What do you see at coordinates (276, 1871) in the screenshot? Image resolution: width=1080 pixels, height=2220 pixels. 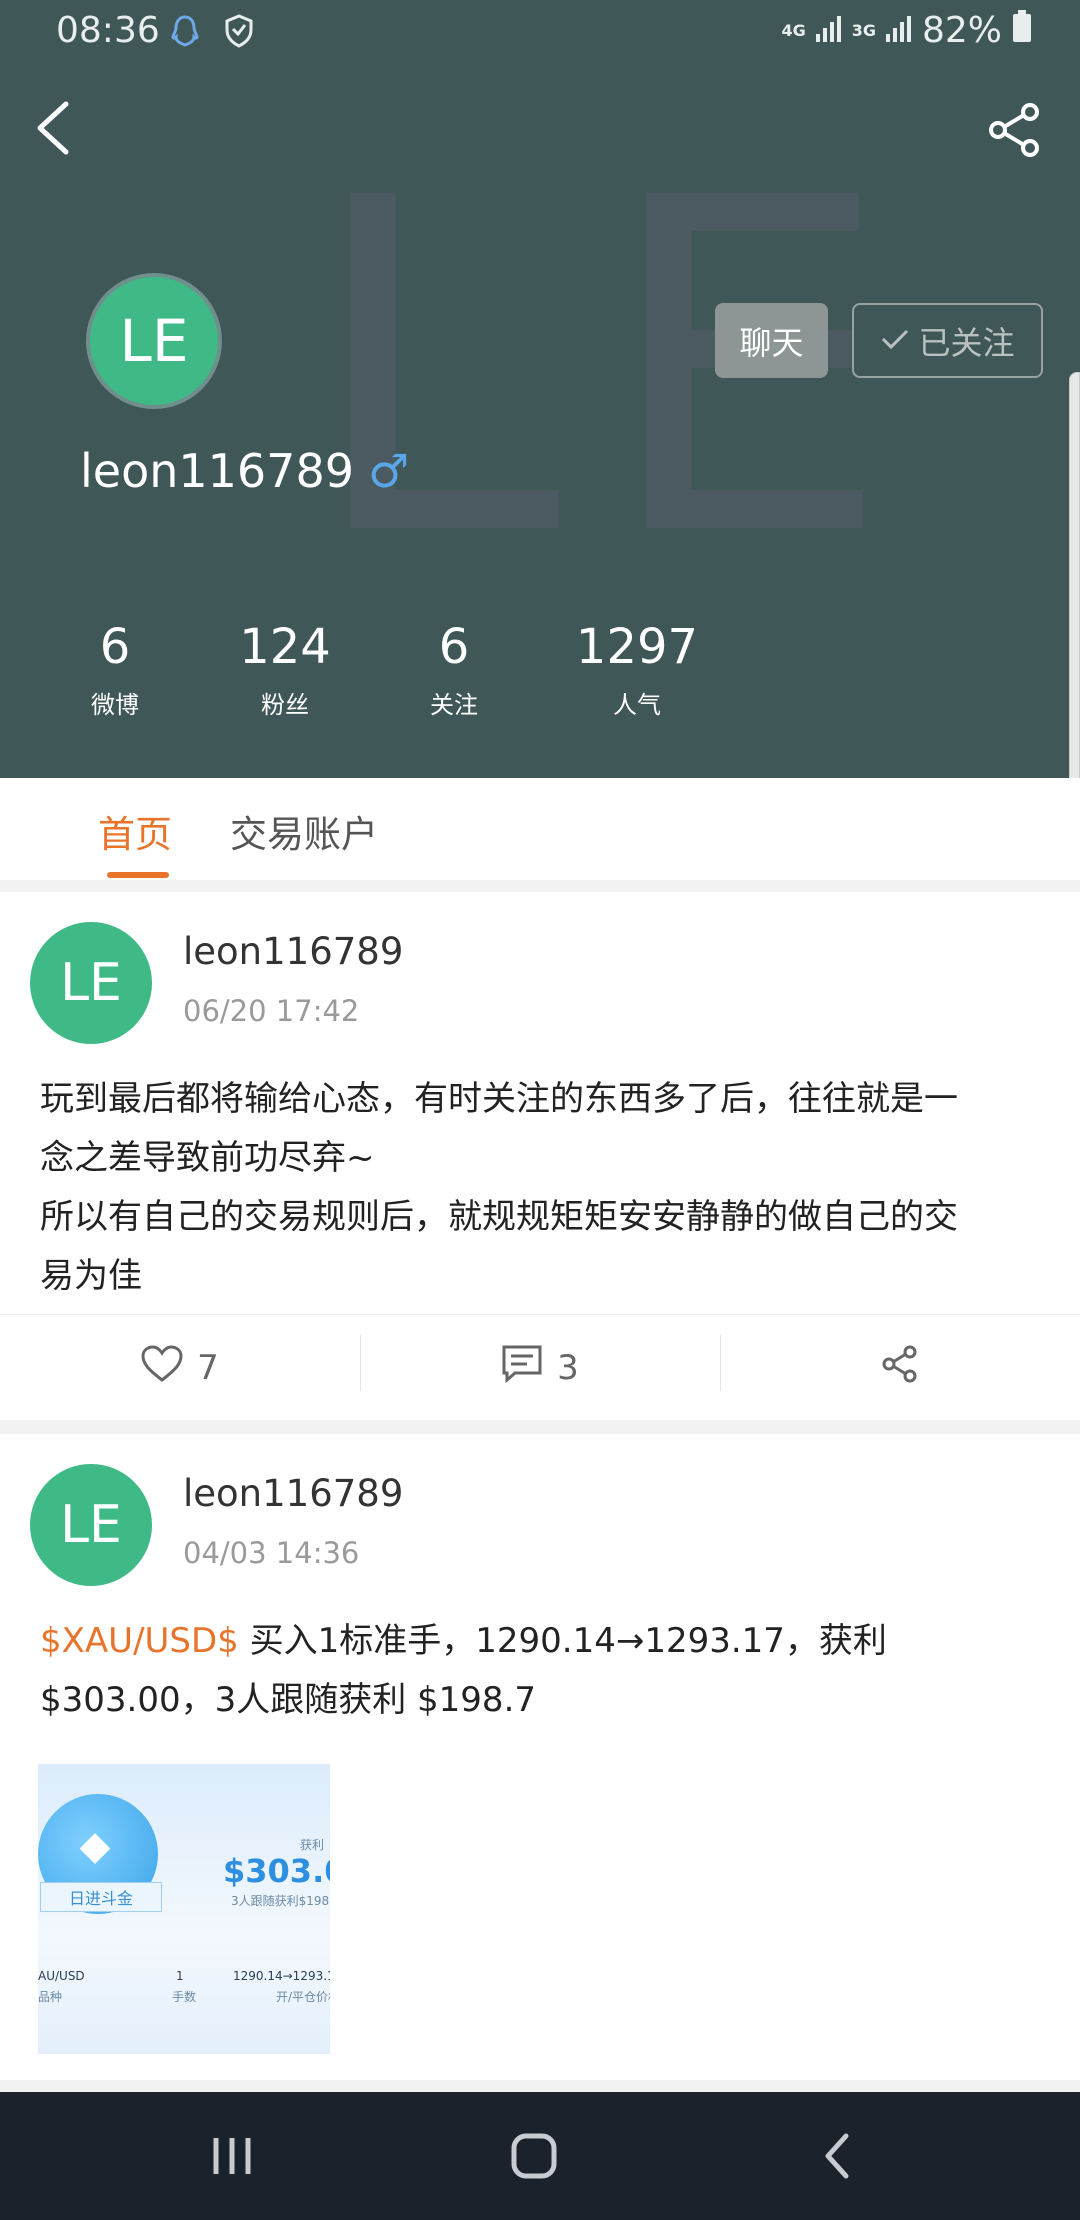 I see `profit-amount: $303.00` at bounding box center [276, 1871].